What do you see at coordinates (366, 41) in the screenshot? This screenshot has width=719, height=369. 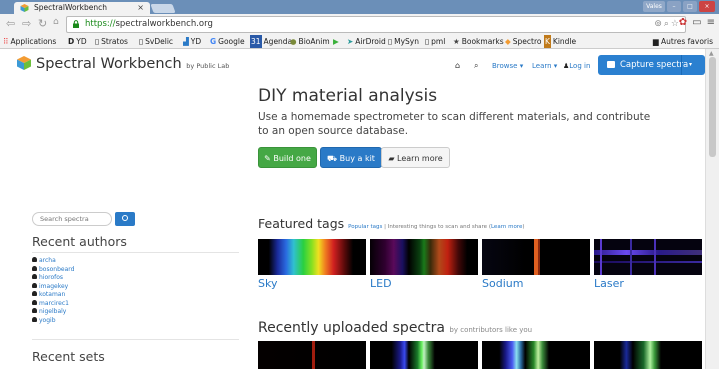 I see `bookmark-airdroid: ➤ AirDroid` at bounding box center [366, 41].